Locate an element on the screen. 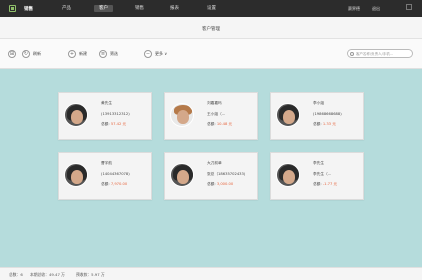 The height and width of the screenshot is (280, 422). status-count: 总数：6 is located at coordinates (16, 274).